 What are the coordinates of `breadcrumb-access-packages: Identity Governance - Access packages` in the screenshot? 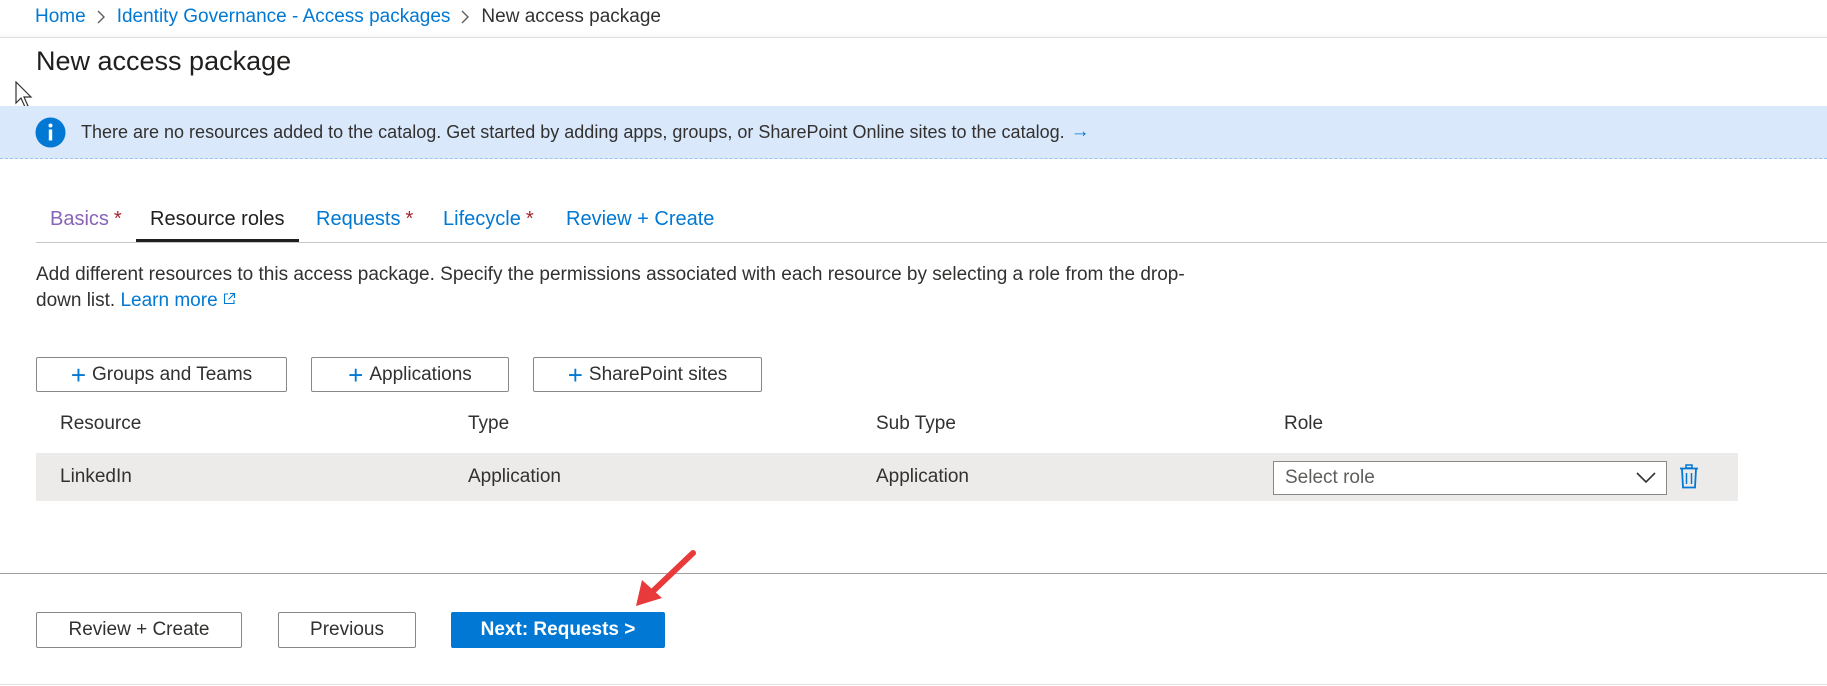 It's located at (284, 17).